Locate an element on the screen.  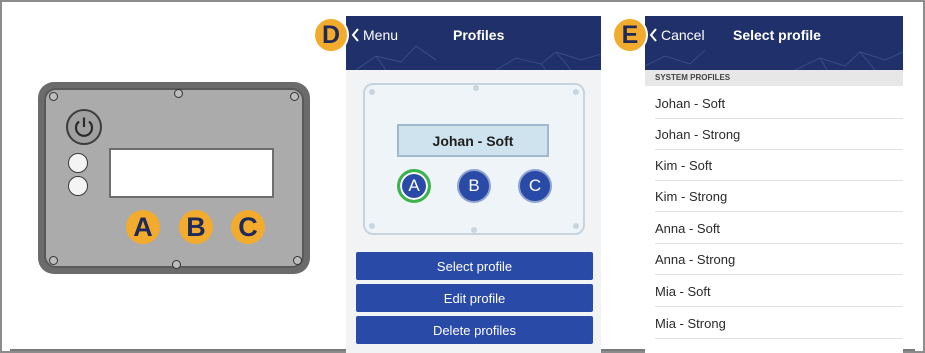
select-profile-button: Select profile is located at coordinates (474, 266).